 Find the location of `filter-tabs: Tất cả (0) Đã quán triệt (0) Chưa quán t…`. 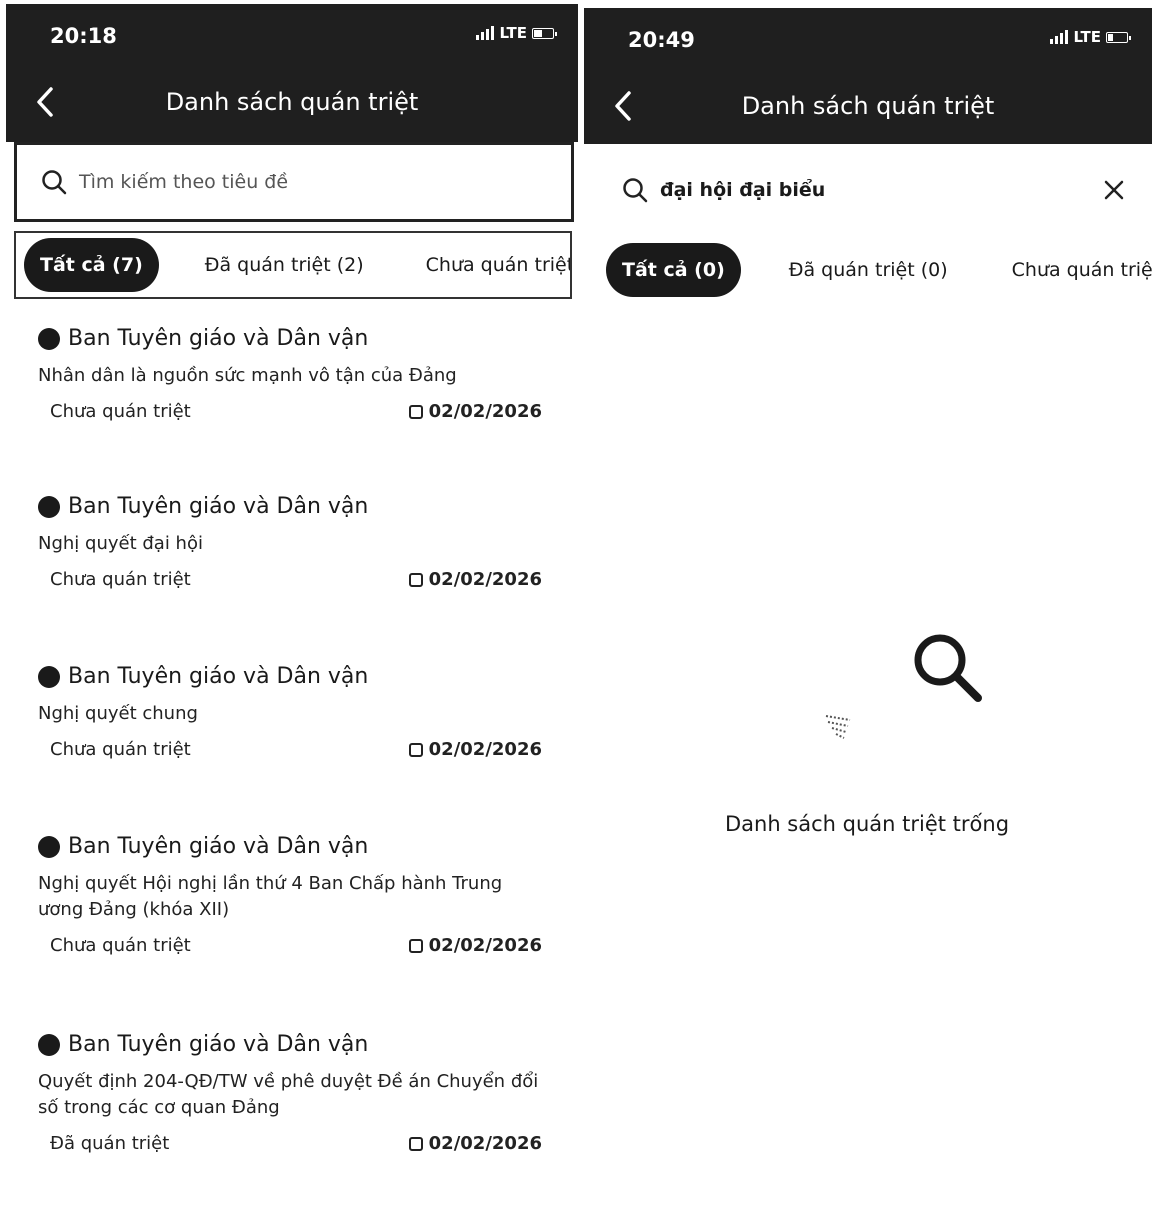

filter-tabs: Tất cả (0) Đã quán triệt (0) Chưa quán t… is located at coordinates (879, 270).